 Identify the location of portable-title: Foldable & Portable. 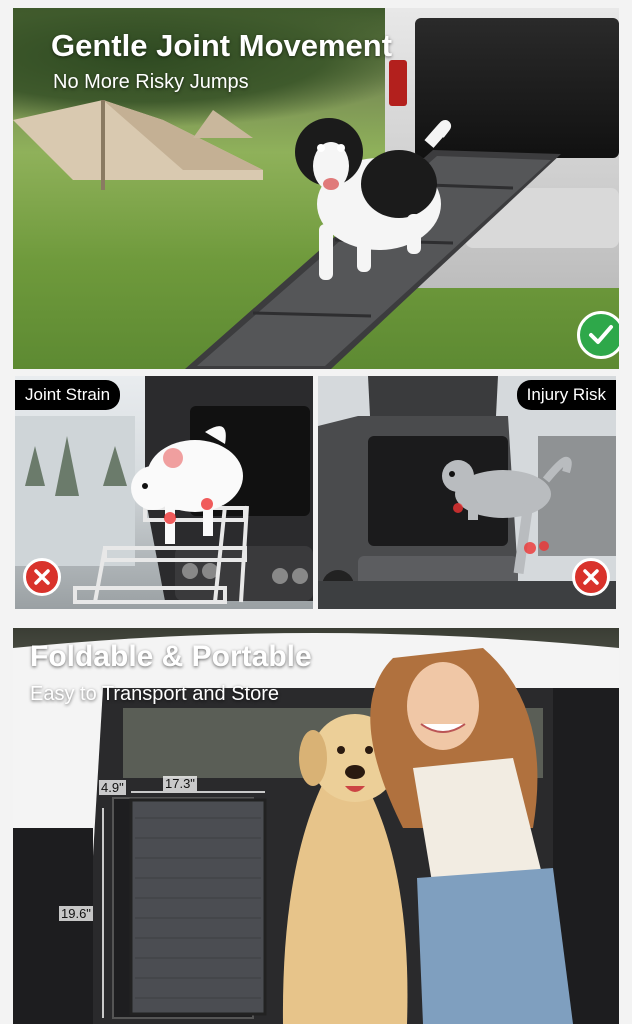
(171, 656).